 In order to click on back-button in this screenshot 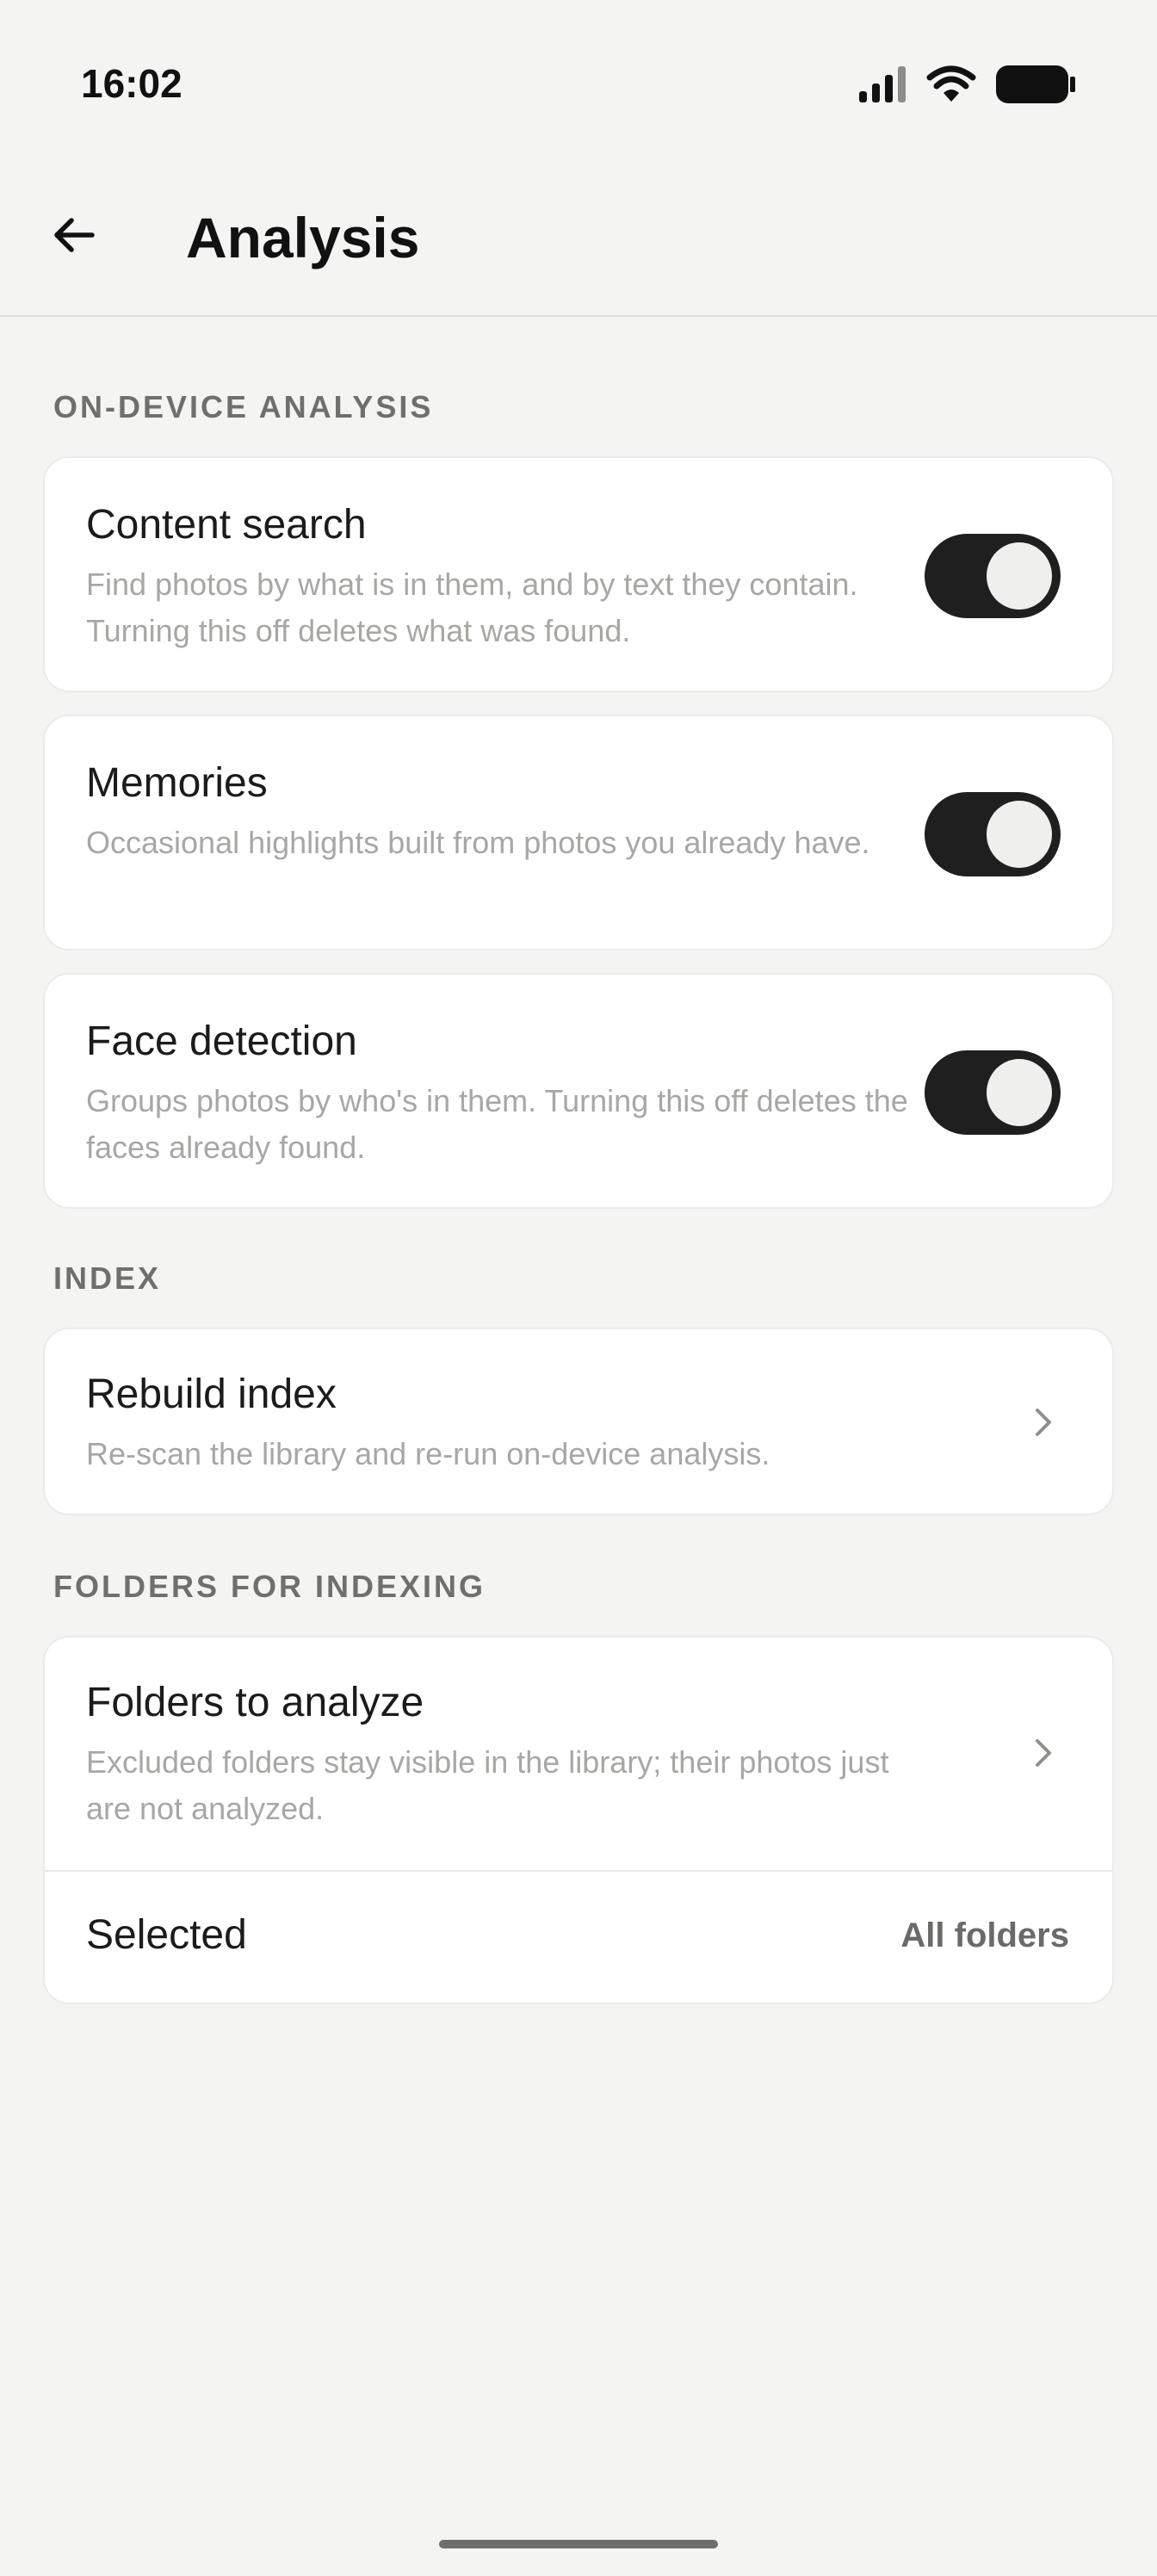, I will do `click(73, 237)`.